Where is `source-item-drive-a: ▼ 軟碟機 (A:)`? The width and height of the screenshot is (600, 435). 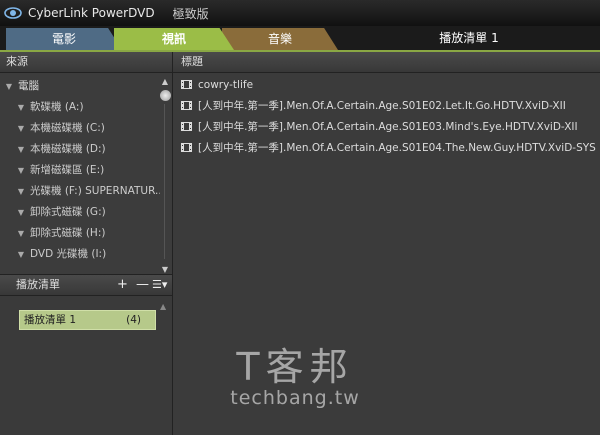 source-item-drive-a: ▼ 軟碟機 (A:) is located at coordinates (80, 107).